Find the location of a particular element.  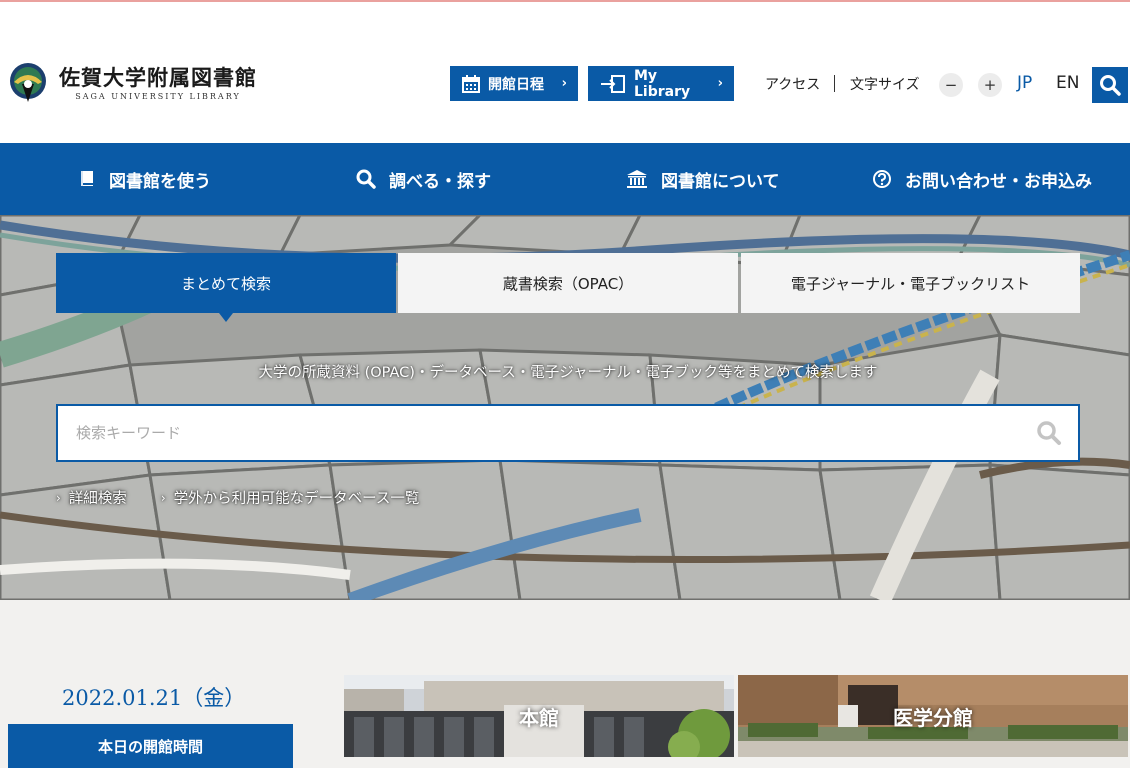

branch-main-library: 本館 is located at coordinates (539, 716).